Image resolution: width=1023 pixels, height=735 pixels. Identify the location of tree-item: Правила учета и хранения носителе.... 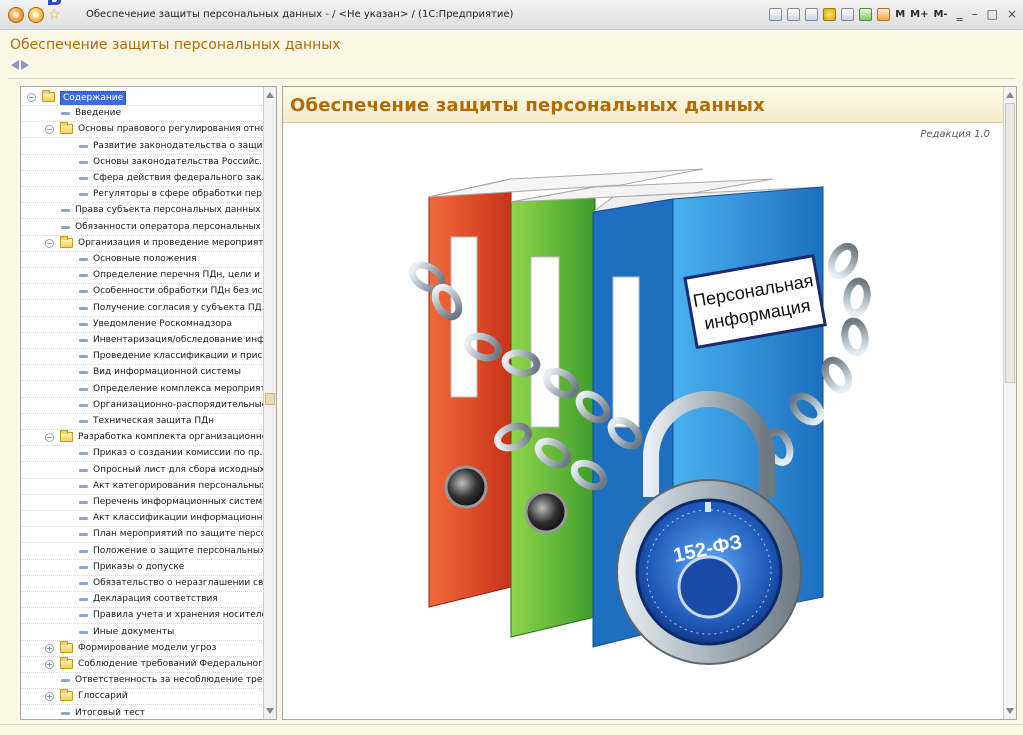
(142, 616).